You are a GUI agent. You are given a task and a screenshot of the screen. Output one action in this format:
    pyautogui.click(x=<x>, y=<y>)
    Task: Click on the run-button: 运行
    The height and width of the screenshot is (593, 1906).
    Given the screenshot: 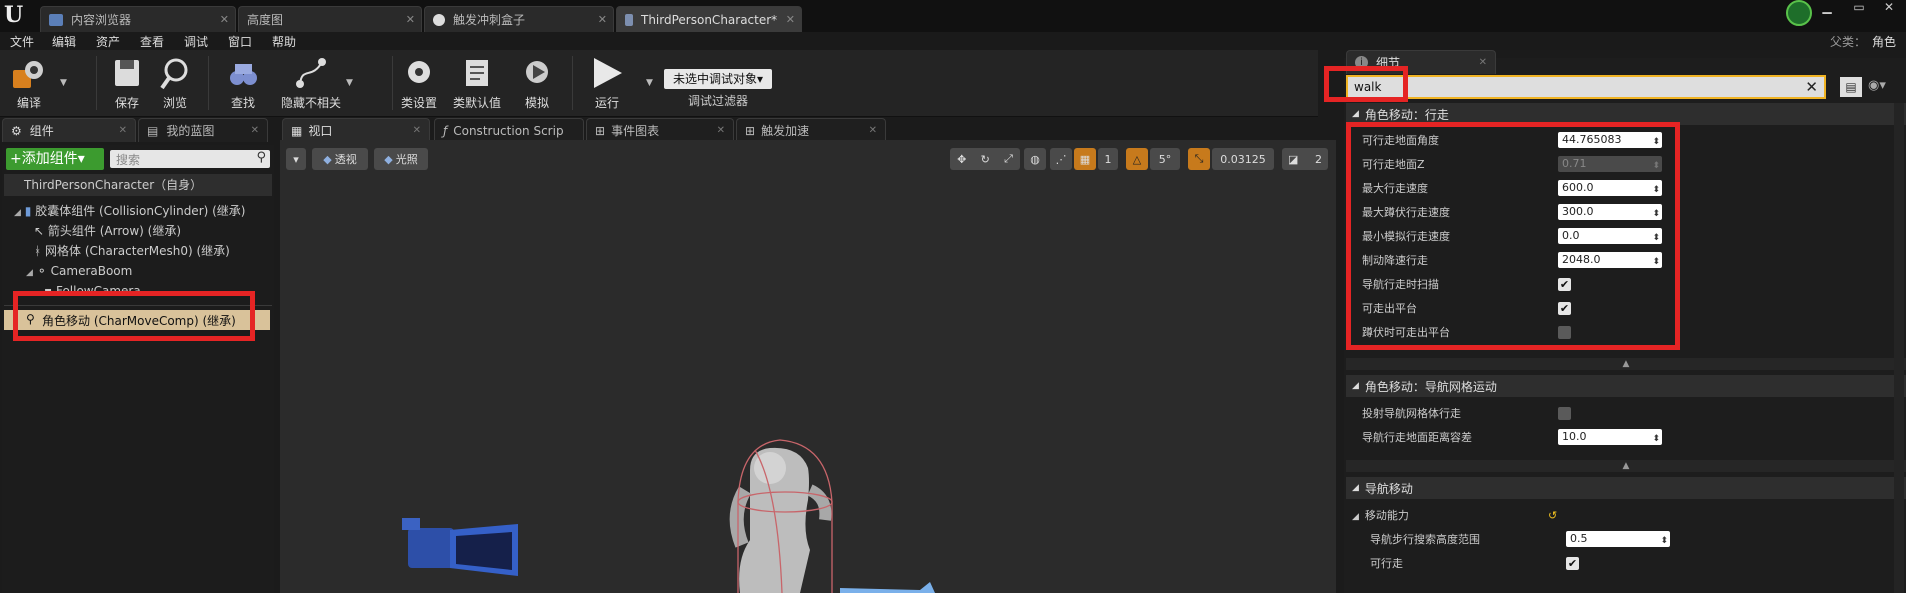 What is the action you would take?
    pyautogui.click(x=607, y=83)
    